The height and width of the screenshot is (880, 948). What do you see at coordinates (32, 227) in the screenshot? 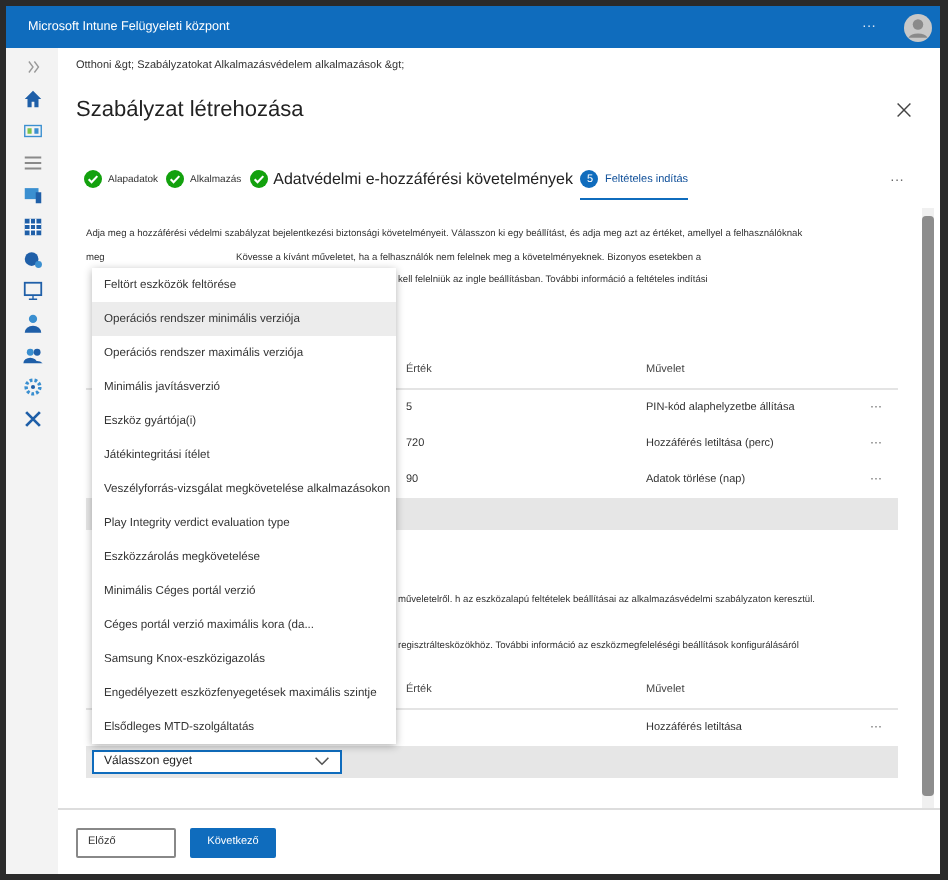
I see `grid-icon` at bounding box center [32, 227].